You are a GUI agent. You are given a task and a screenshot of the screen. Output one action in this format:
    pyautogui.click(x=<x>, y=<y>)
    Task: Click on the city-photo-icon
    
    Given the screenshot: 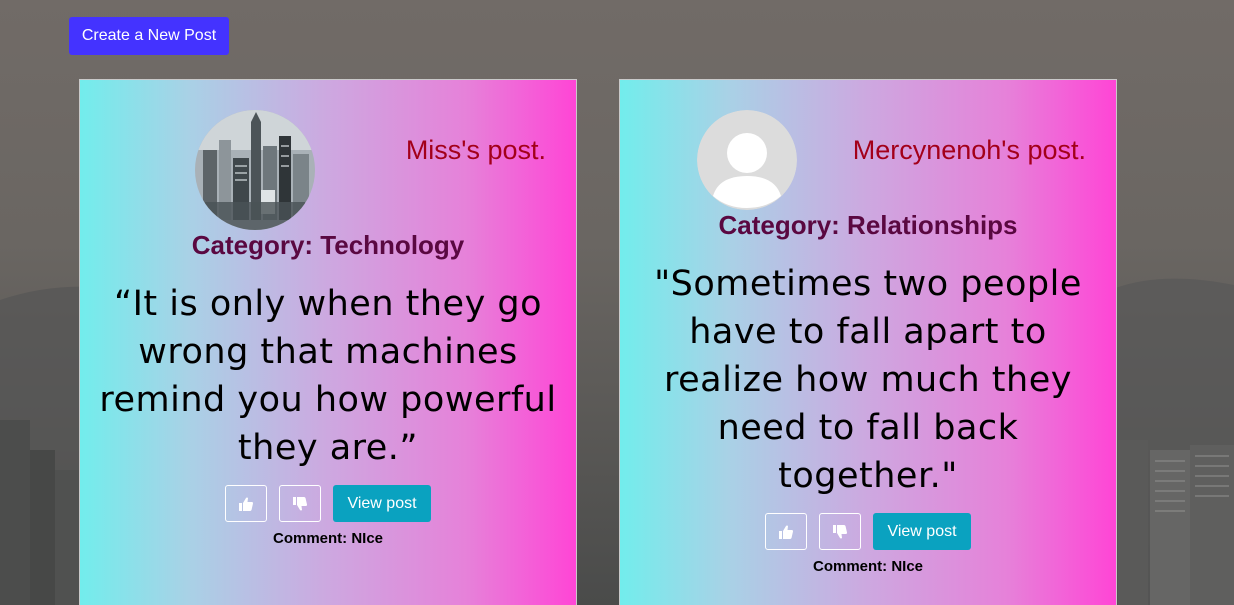 What is the action you would take?
    pyautogui.click(x=255, y=170)
    